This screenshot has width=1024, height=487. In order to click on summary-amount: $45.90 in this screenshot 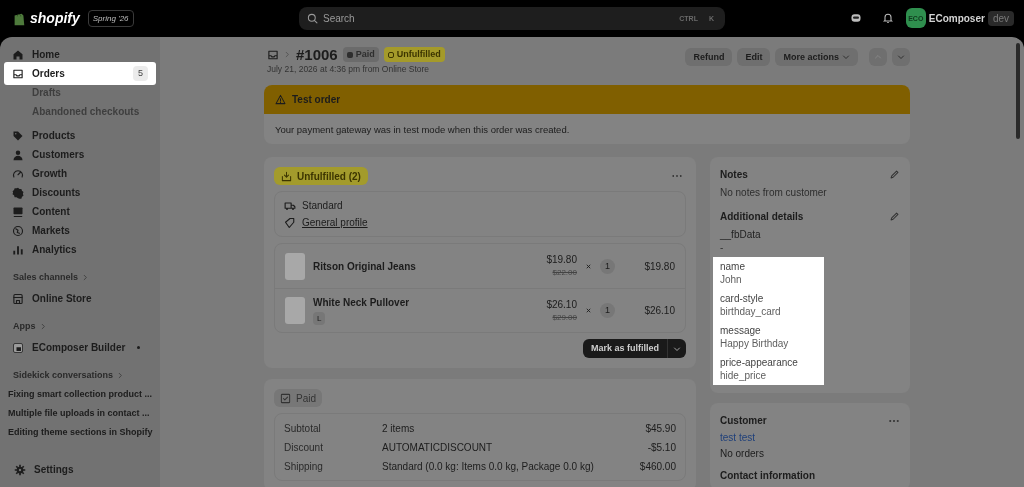, I will do `click(660, 428)`.